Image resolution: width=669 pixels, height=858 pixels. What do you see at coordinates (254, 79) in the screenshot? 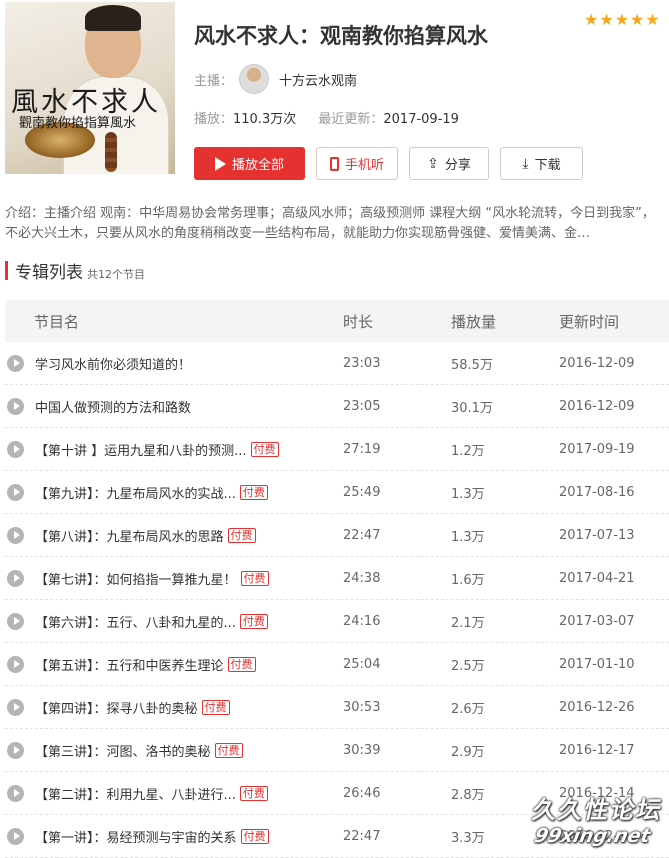
I see `host-avatar` at bounding box center [254, 79].